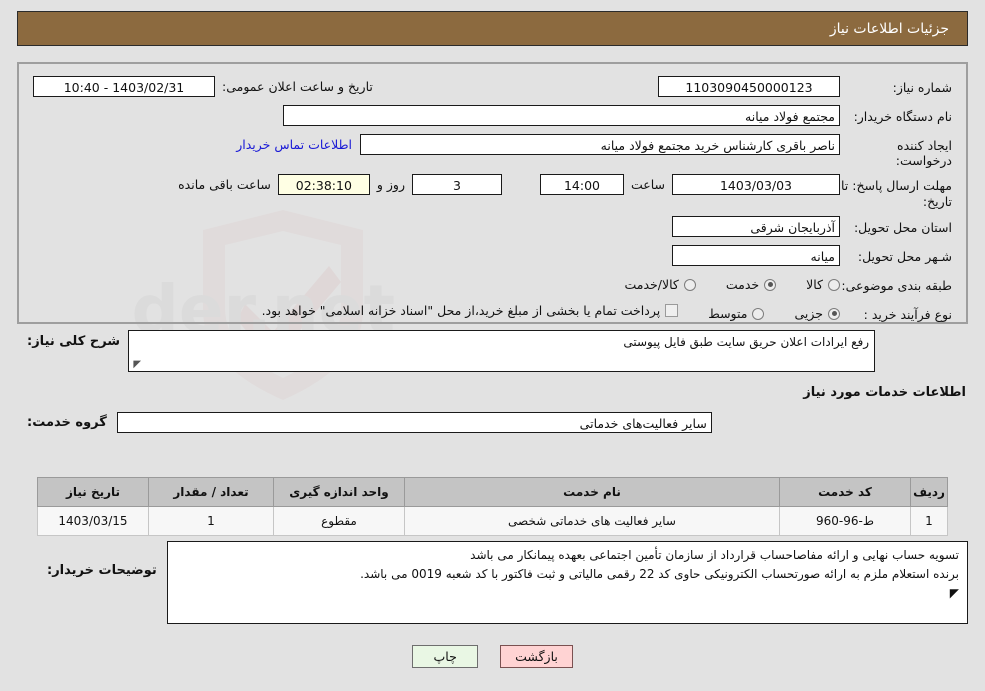 The height and width of the screenshot is (691, 985). I want to click on buyer-org-value: مجتمع فولاد میانه, so click(561, 115).